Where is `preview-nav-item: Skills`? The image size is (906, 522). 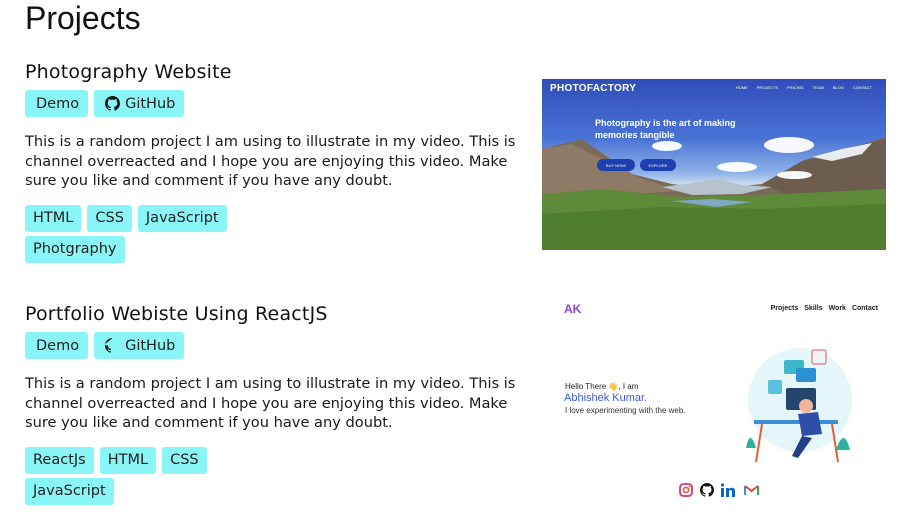
preview-nav-item: Skills is located at coordinates (813, 308).